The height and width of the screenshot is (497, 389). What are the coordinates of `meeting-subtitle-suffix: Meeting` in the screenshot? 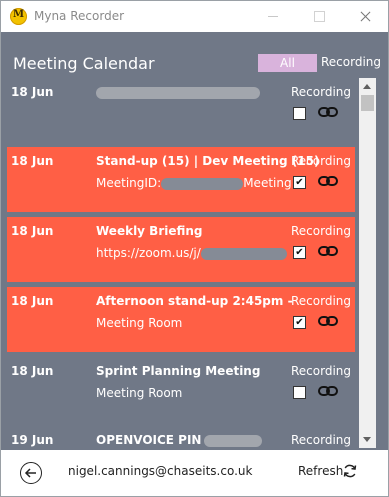 It's located at (267, 183).